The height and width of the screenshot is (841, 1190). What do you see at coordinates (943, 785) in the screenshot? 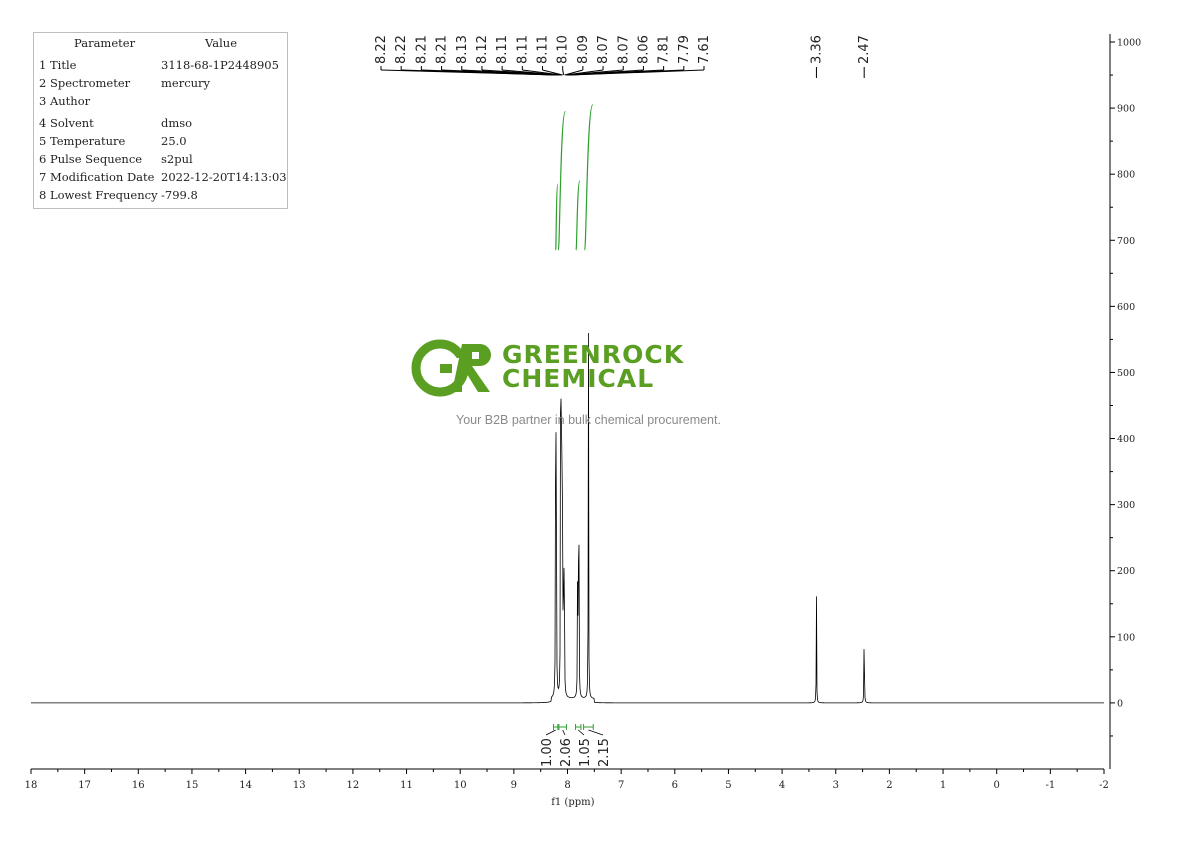
I see `x-tick-label: 1` at bounding box center [943, 785].